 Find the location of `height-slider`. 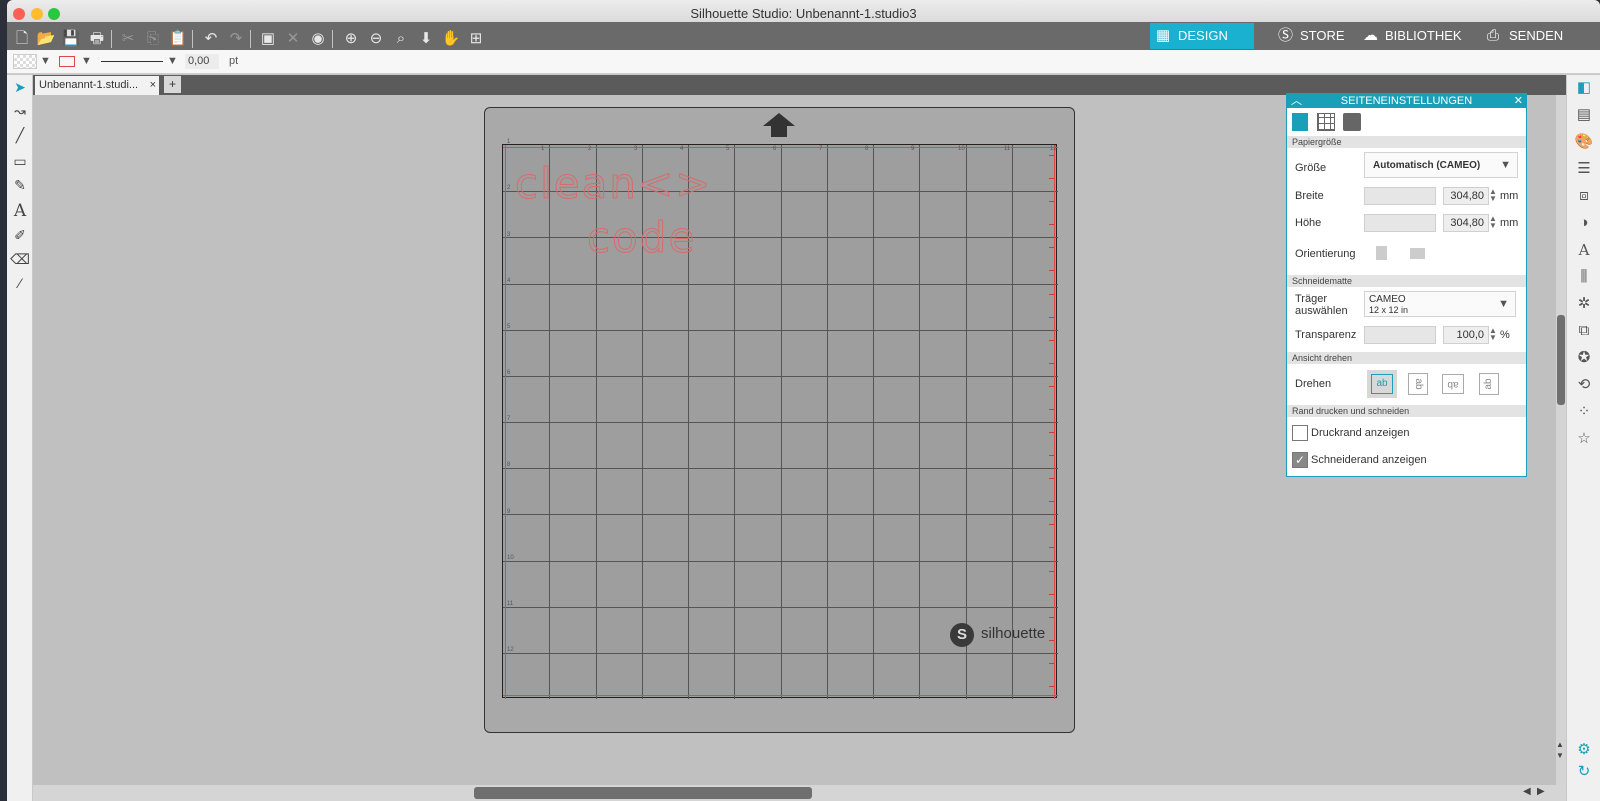

height-slider is located at coordinates (1400, 223).